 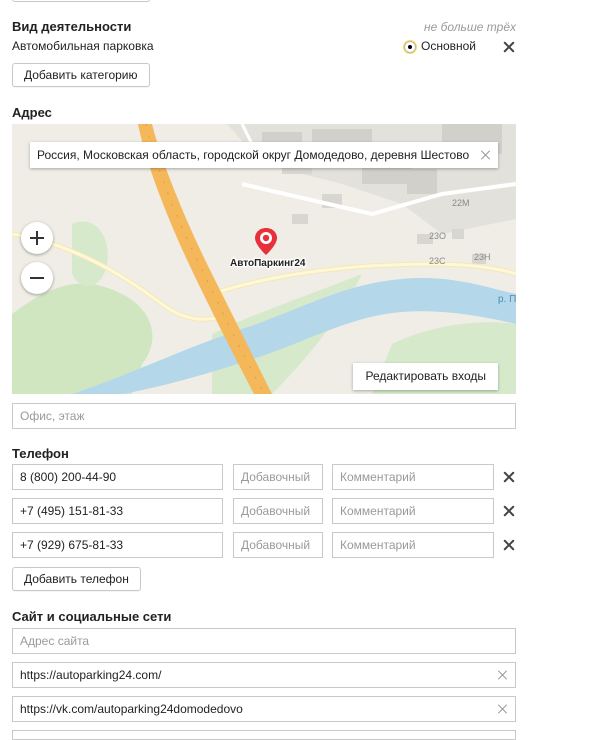 What do you see at coordinates (425, 376) in the screenshot?
I see `edit-entries-button: Редактировать входы` at bounding box center [425, 376].